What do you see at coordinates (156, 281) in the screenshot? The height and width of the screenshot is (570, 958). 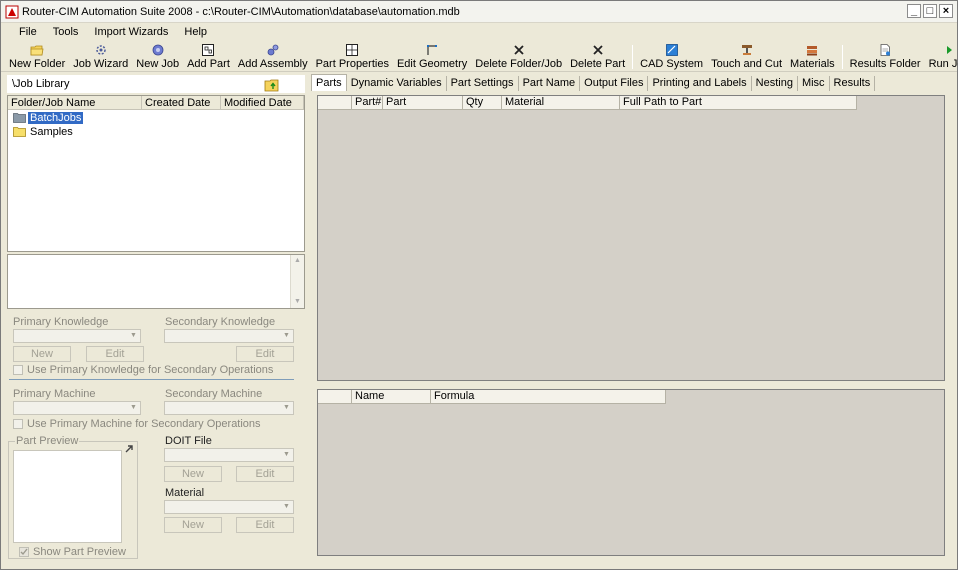 I see `notes-memo: ▲ ▼` at bounding box center [156, 281].